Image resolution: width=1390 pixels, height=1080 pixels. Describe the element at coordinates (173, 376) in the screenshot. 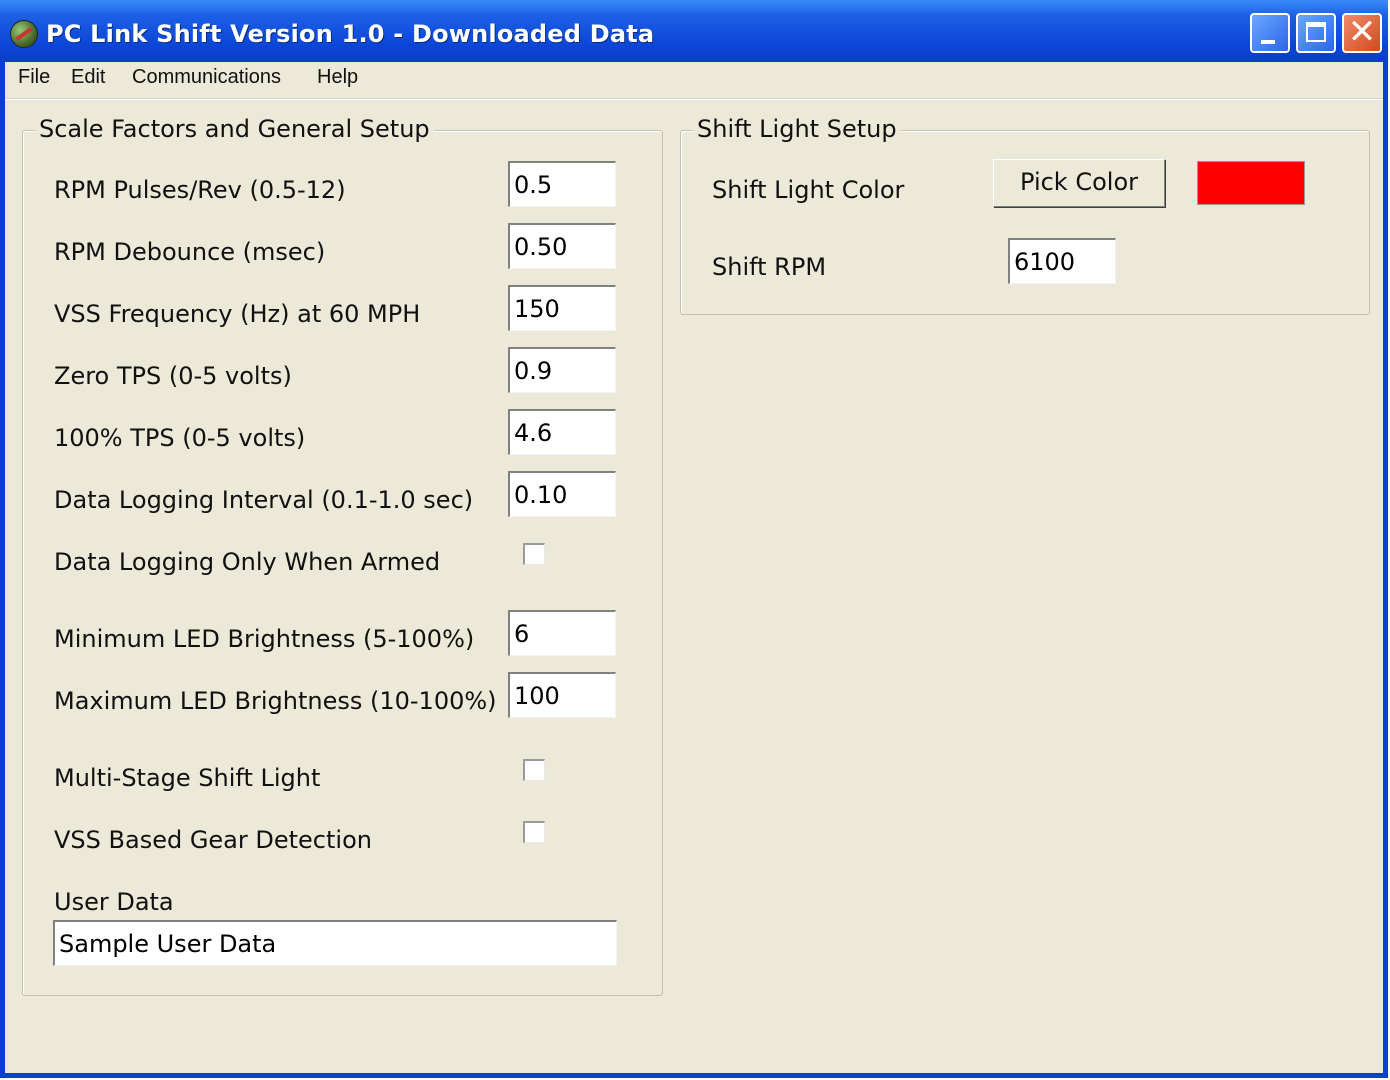

I see `zero-tps-label: Zero TPS (0-5 volts)` at that location.